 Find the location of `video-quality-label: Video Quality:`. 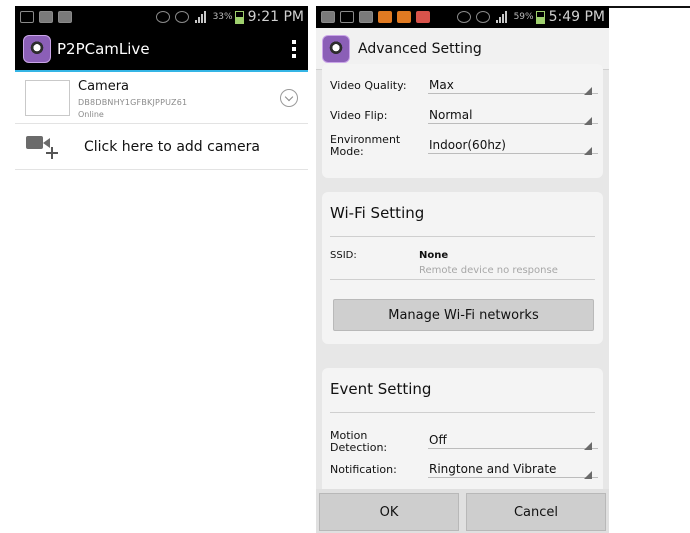

video-quality-label: Video Quality: is located at coordinates (368, 85).